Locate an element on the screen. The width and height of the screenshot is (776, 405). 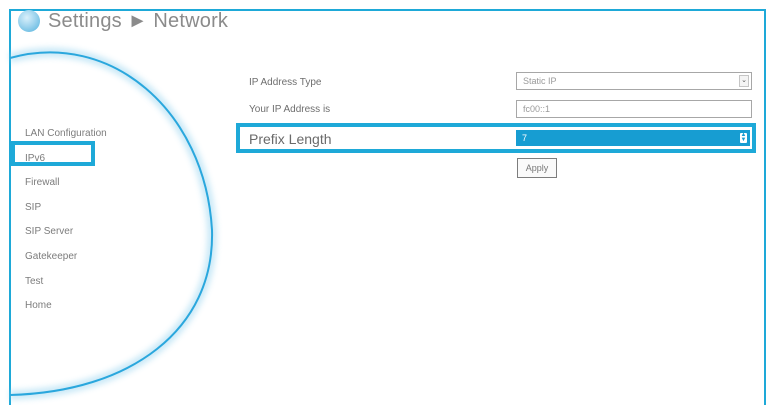
sidebar-item-sip-server: SIP Server is located at coordinates (80, 232).